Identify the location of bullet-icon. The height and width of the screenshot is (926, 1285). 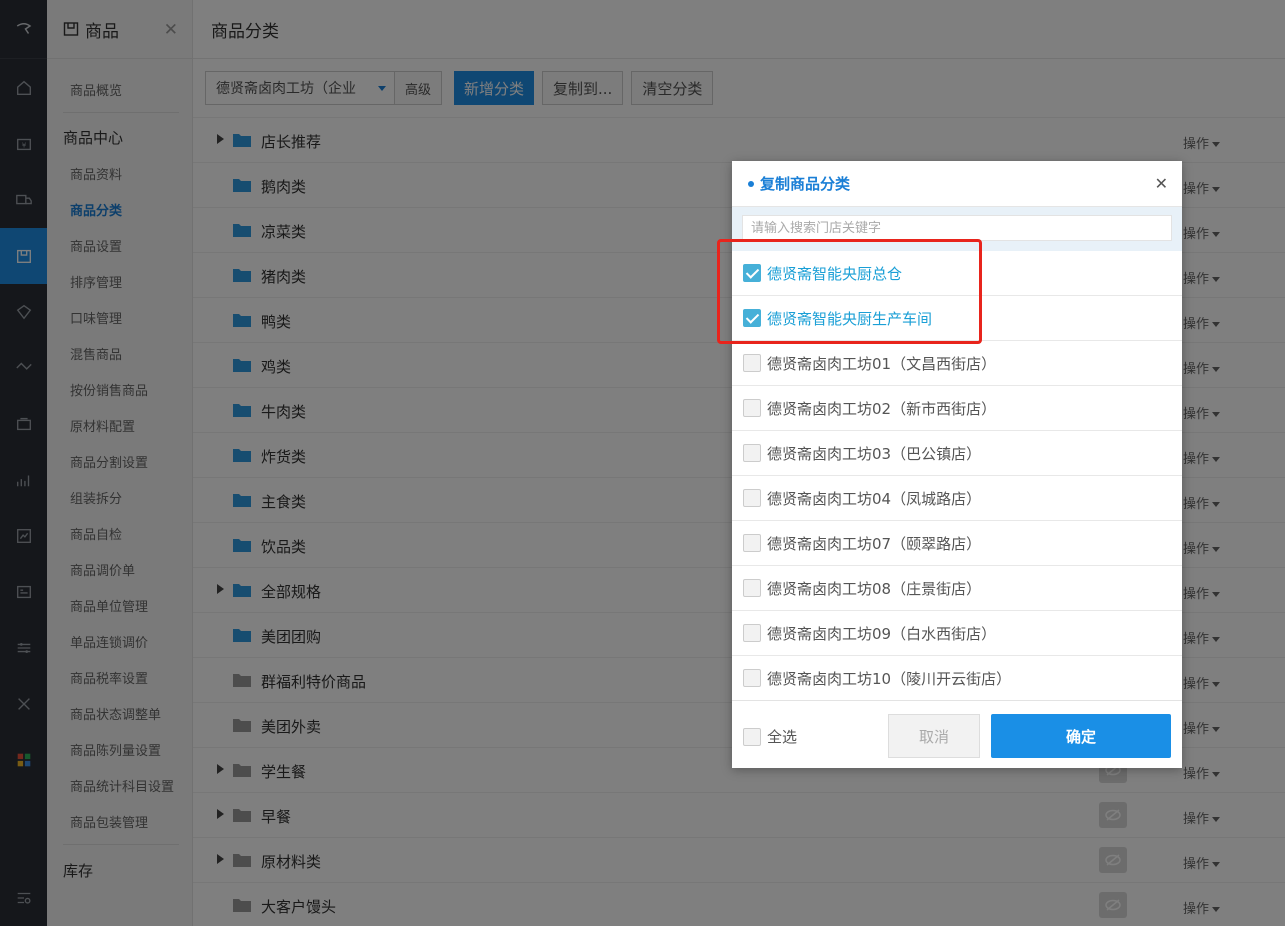
(751, 183).